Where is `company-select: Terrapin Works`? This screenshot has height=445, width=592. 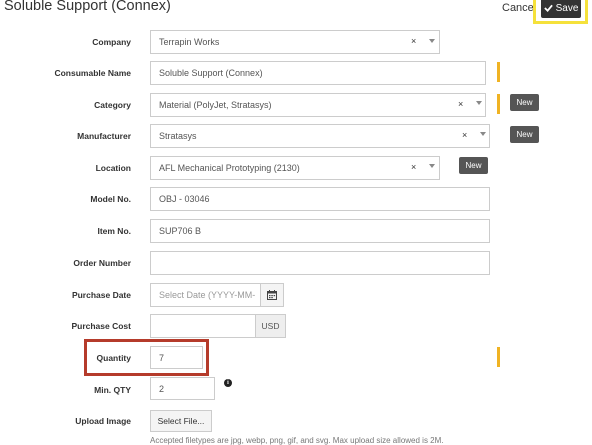
company-select: Terrapin Works is located at coordinates (295, 42).